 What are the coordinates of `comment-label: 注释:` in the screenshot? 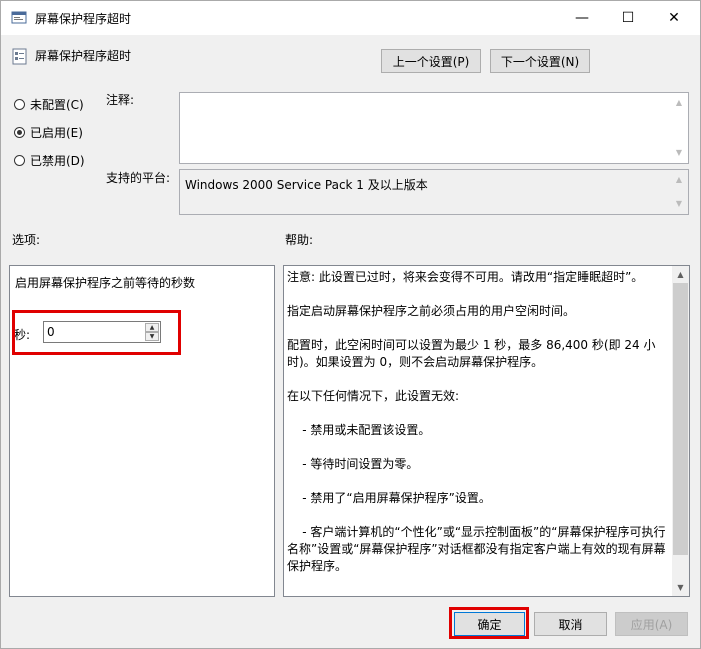 It's located at (120, 100).